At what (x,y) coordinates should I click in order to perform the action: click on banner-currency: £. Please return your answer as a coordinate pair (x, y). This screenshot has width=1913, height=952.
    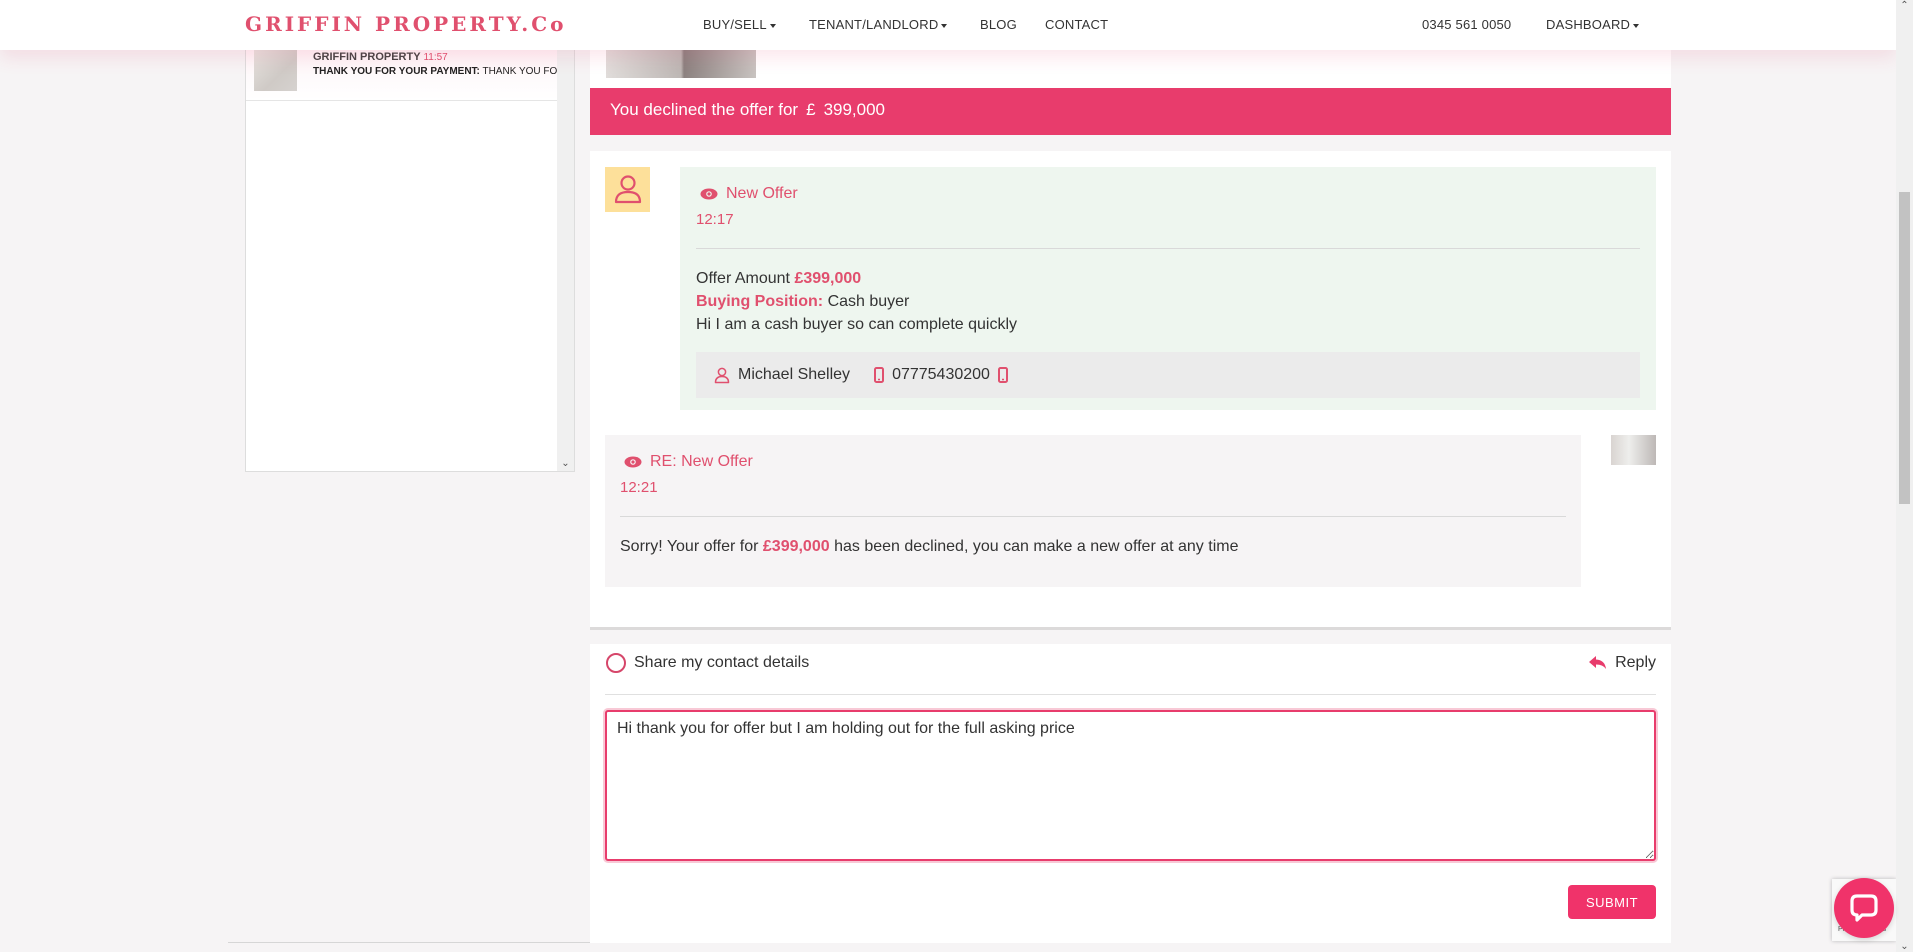
    Looking at the image, I should click on (811, 109).